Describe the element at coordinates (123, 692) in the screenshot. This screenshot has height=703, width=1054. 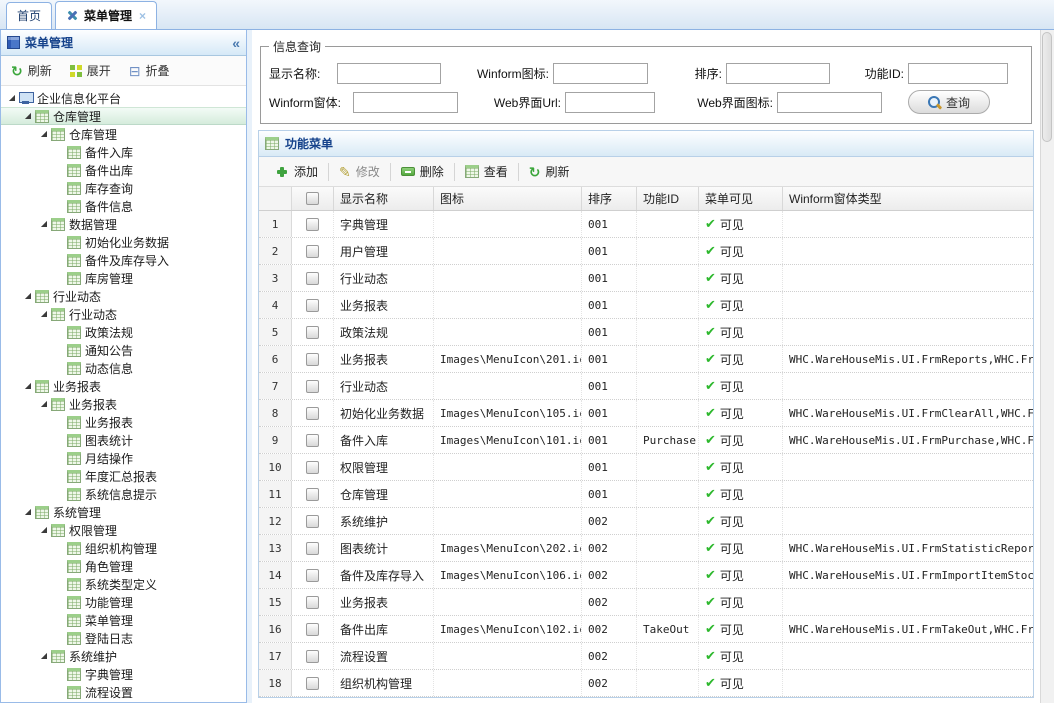
I see `tree-item: 流程设置` at that location.